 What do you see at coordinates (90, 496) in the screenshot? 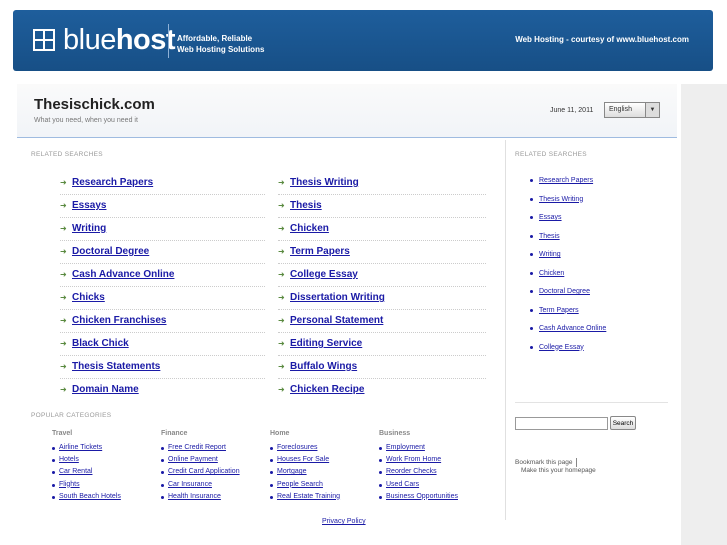
I see `category-link: South Beach Hotels` at bounding box center [90, 496].